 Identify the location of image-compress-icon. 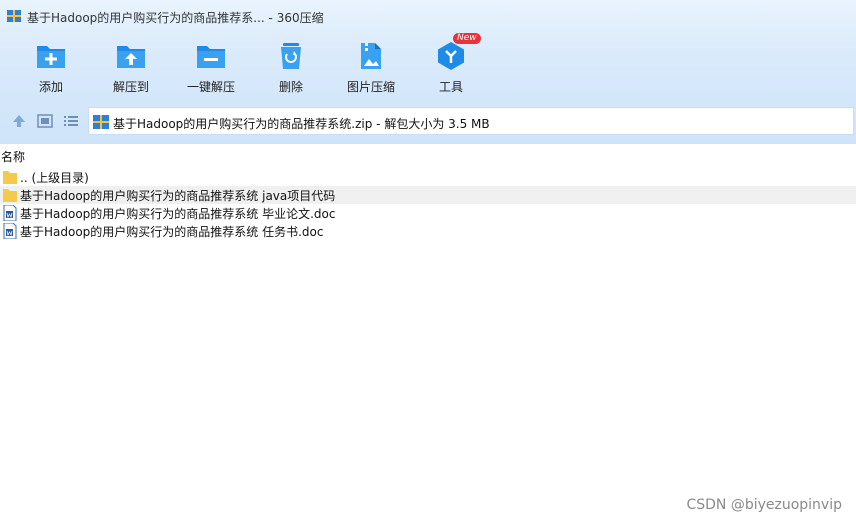
(371, 56).